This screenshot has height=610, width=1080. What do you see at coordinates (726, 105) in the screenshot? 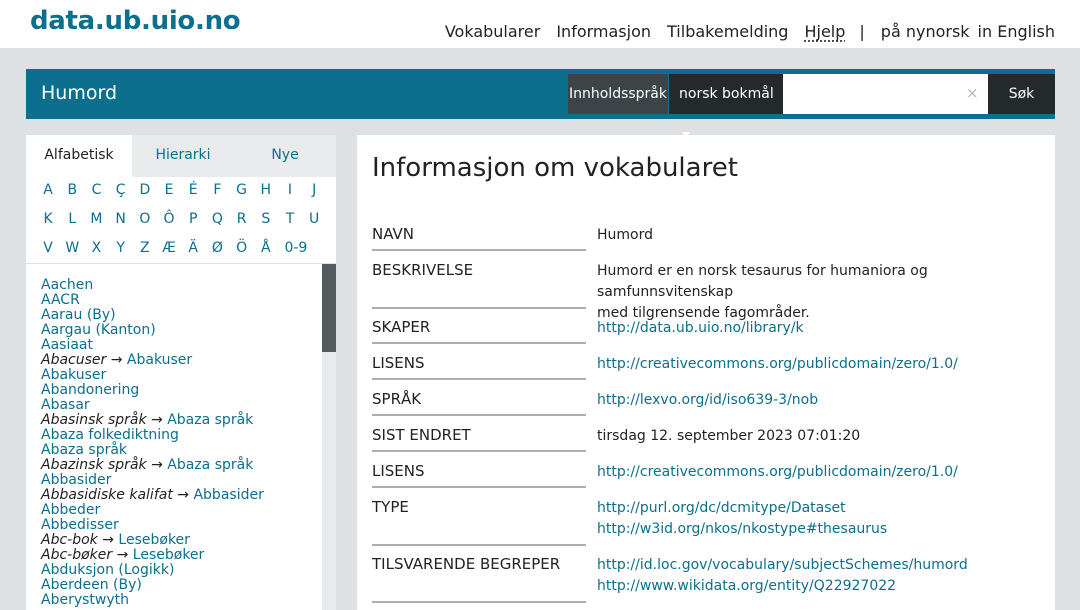
I see `content-language-dropdown: norsk bokmål` at bounding box center [726, 105].